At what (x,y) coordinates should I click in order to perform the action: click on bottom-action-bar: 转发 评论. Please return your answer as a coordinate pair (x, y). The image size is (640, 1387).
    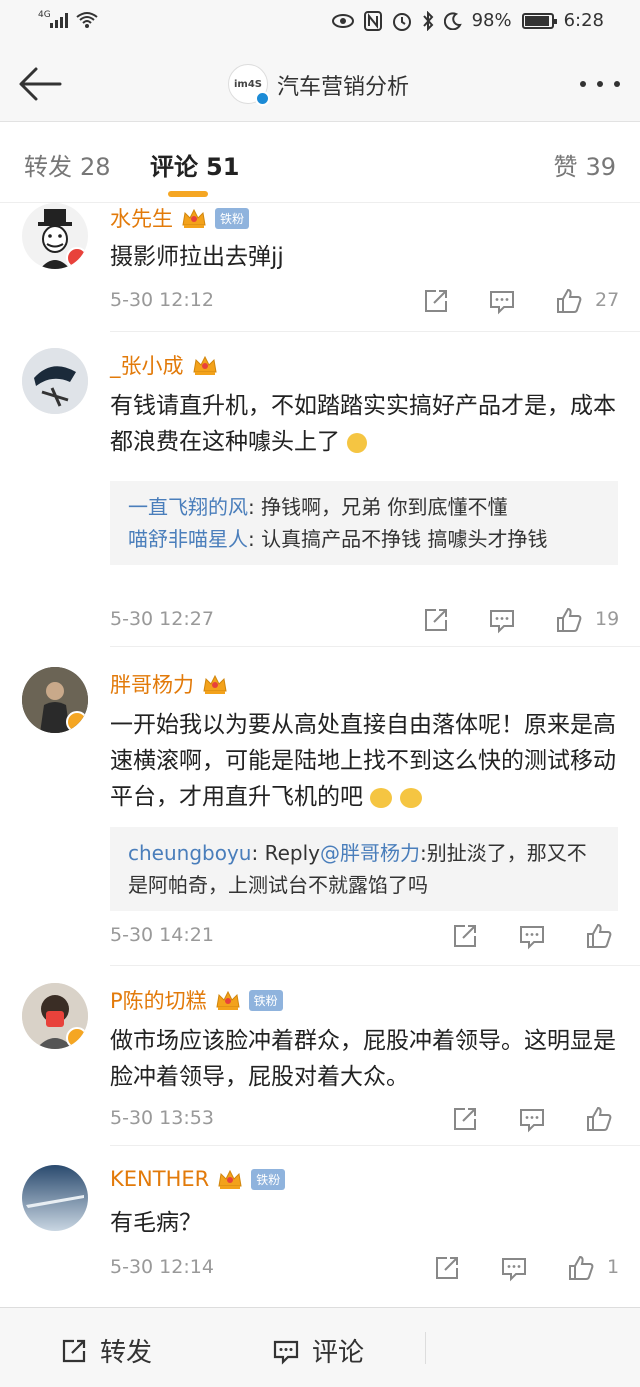
    Looking at the image, I should click on (320, 1347).